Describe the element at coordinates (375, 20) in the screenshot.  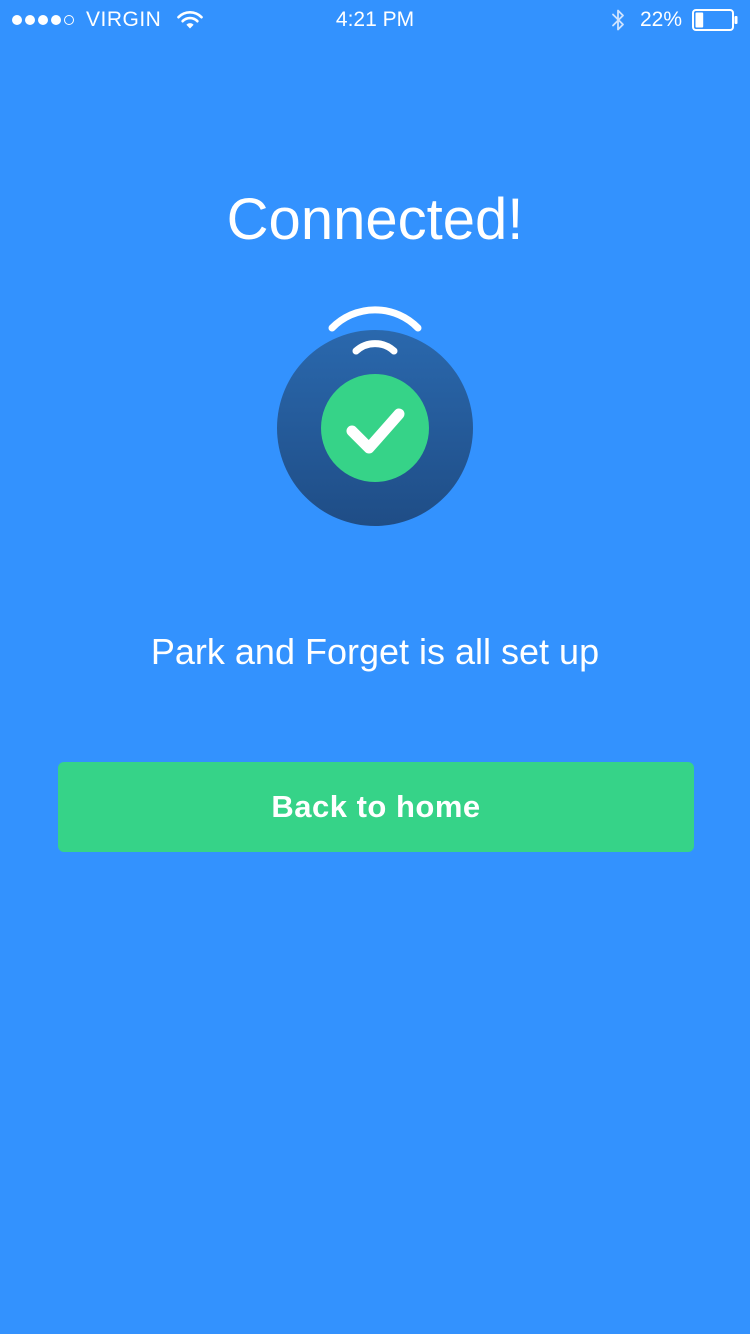
I see `status-bar: VIRGIN 4:21 PM 22%` at that location.